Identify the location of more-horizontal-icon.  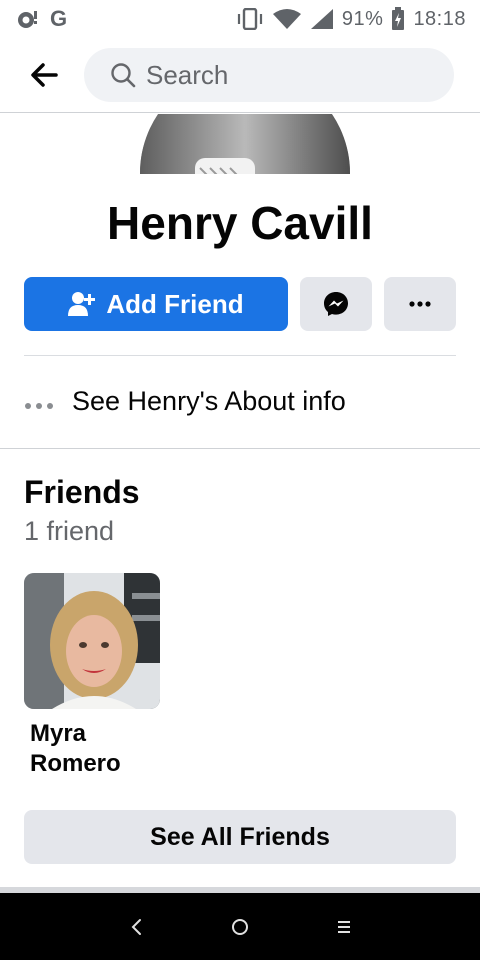
(420, 304).